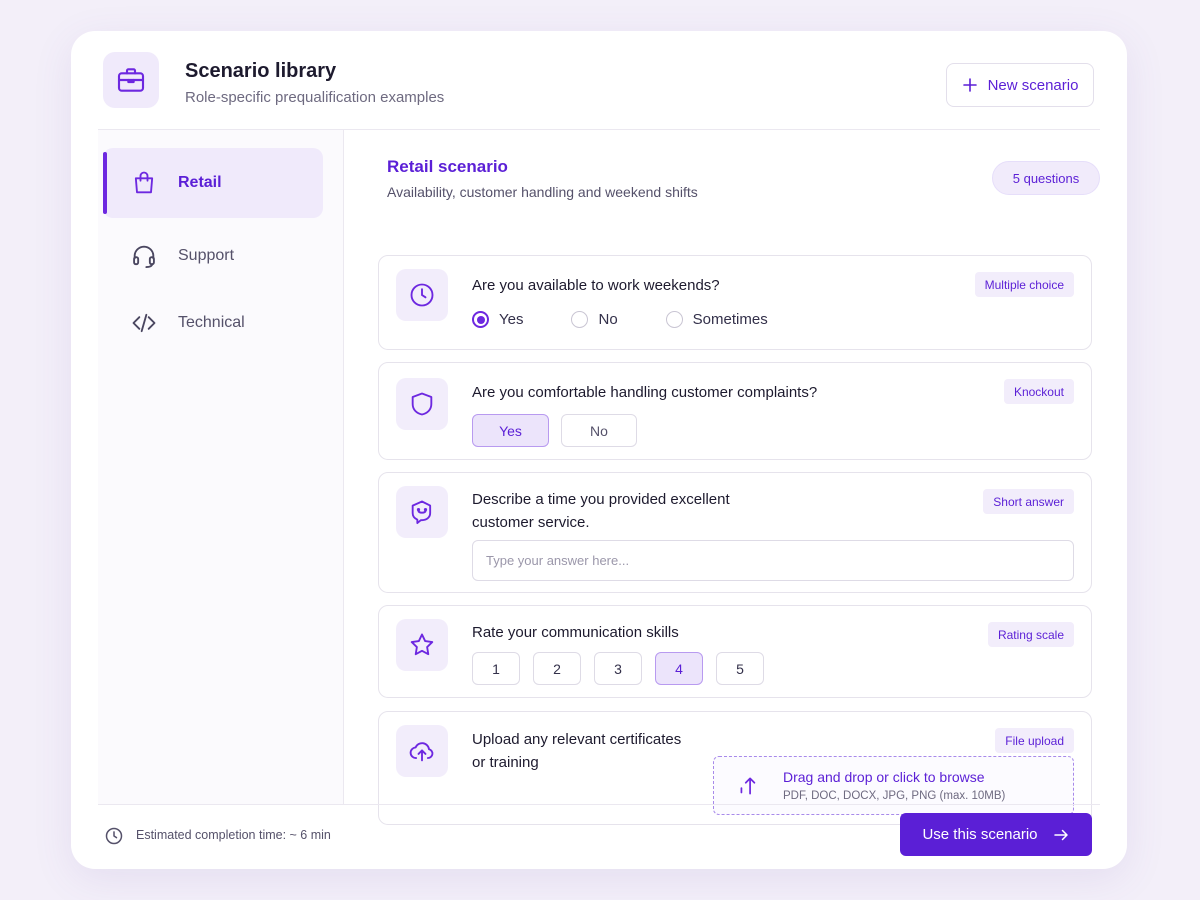 The height and width of the screenshot is (900, 1200). Describe the element at coordinates (1034, 740) in the screenshot. I see `question-type-tag: File upload` at that location.